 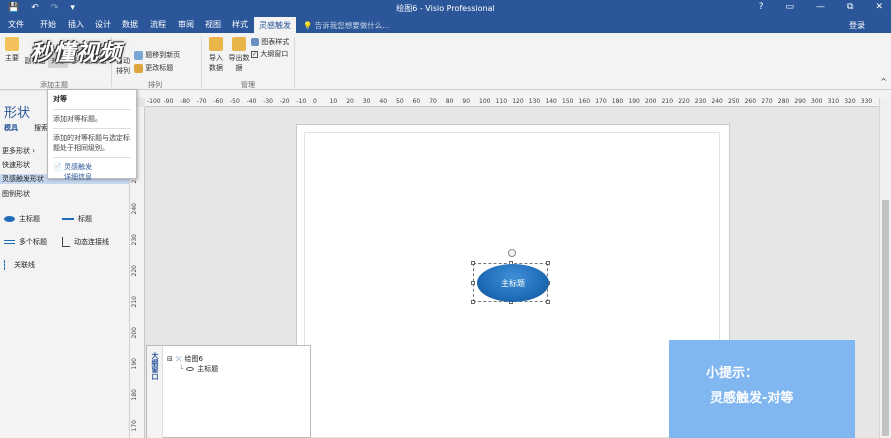 What do you see at coordinates (18, 151) in the screenshot?
I see `more-shapes-item: 更多形状 ›` at bounding box center [18, 151].